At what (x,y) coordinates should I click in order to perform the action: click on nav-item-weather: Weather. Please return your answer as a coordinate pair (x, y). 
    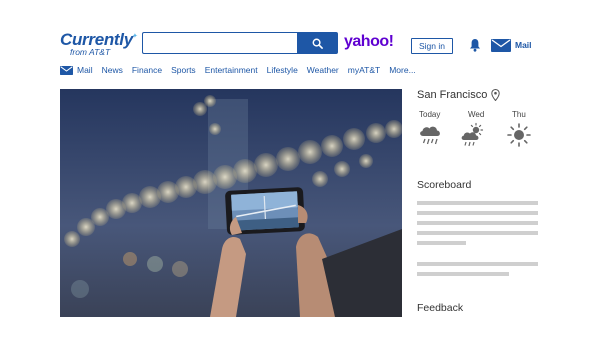
    Looking at the image, I should click on (323, 70).